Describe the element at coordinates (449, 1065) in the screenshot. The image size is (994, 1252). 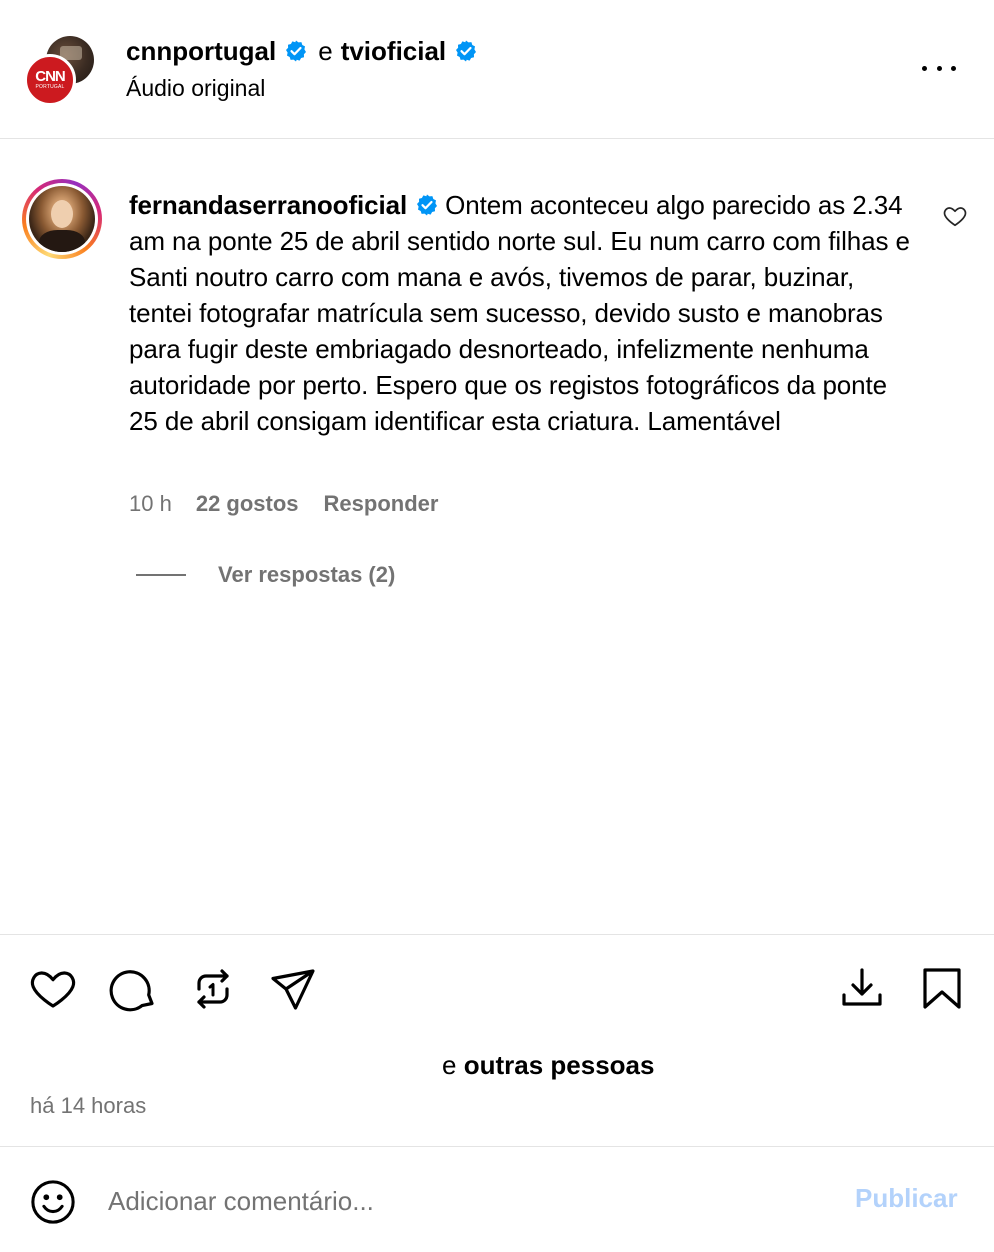
I see `likes-prefix: e` at that location.